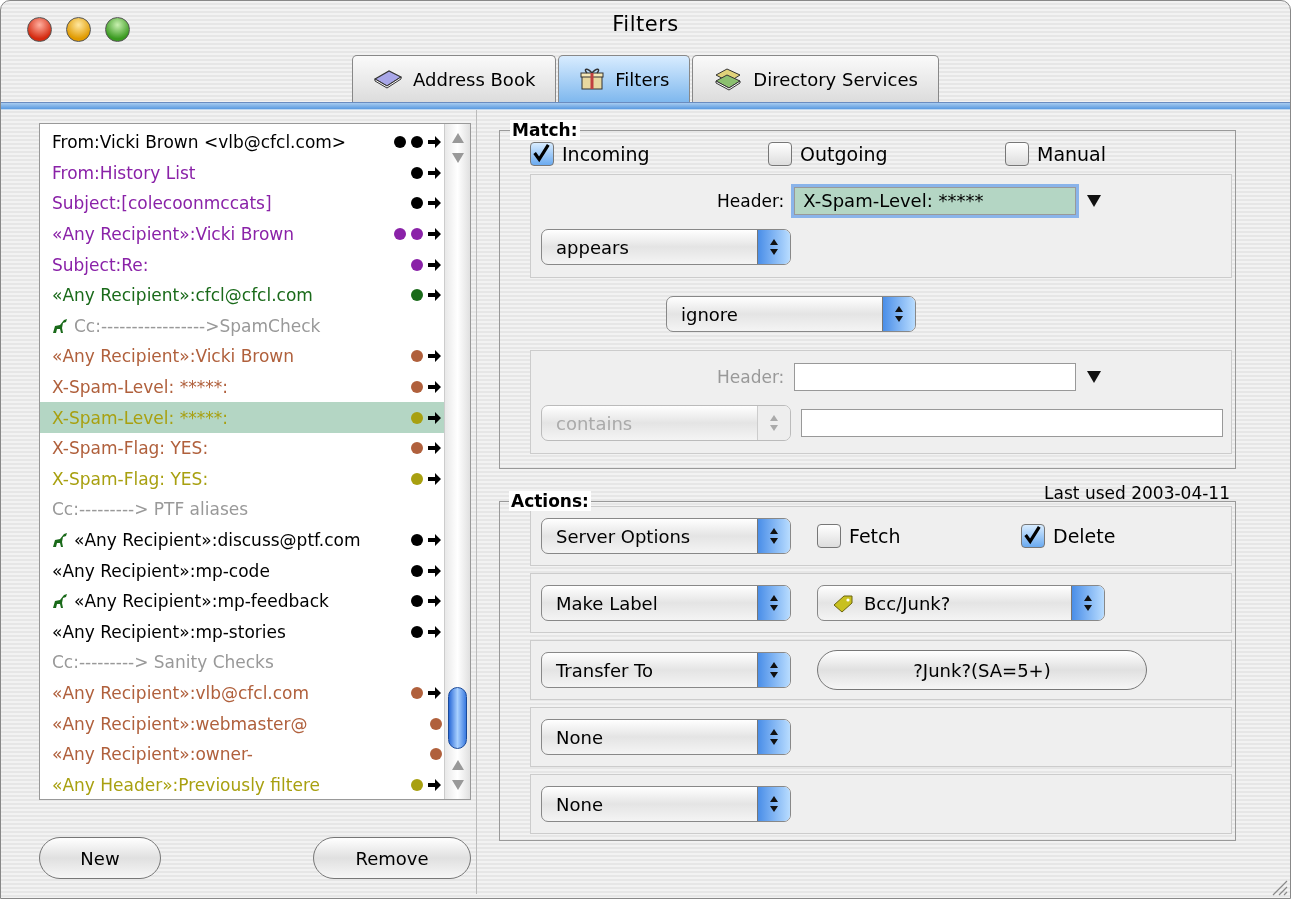 The image size is (1291, 899). I want to click on filter-row: «Any Recipient»:webmaster@, so click(242, 723).